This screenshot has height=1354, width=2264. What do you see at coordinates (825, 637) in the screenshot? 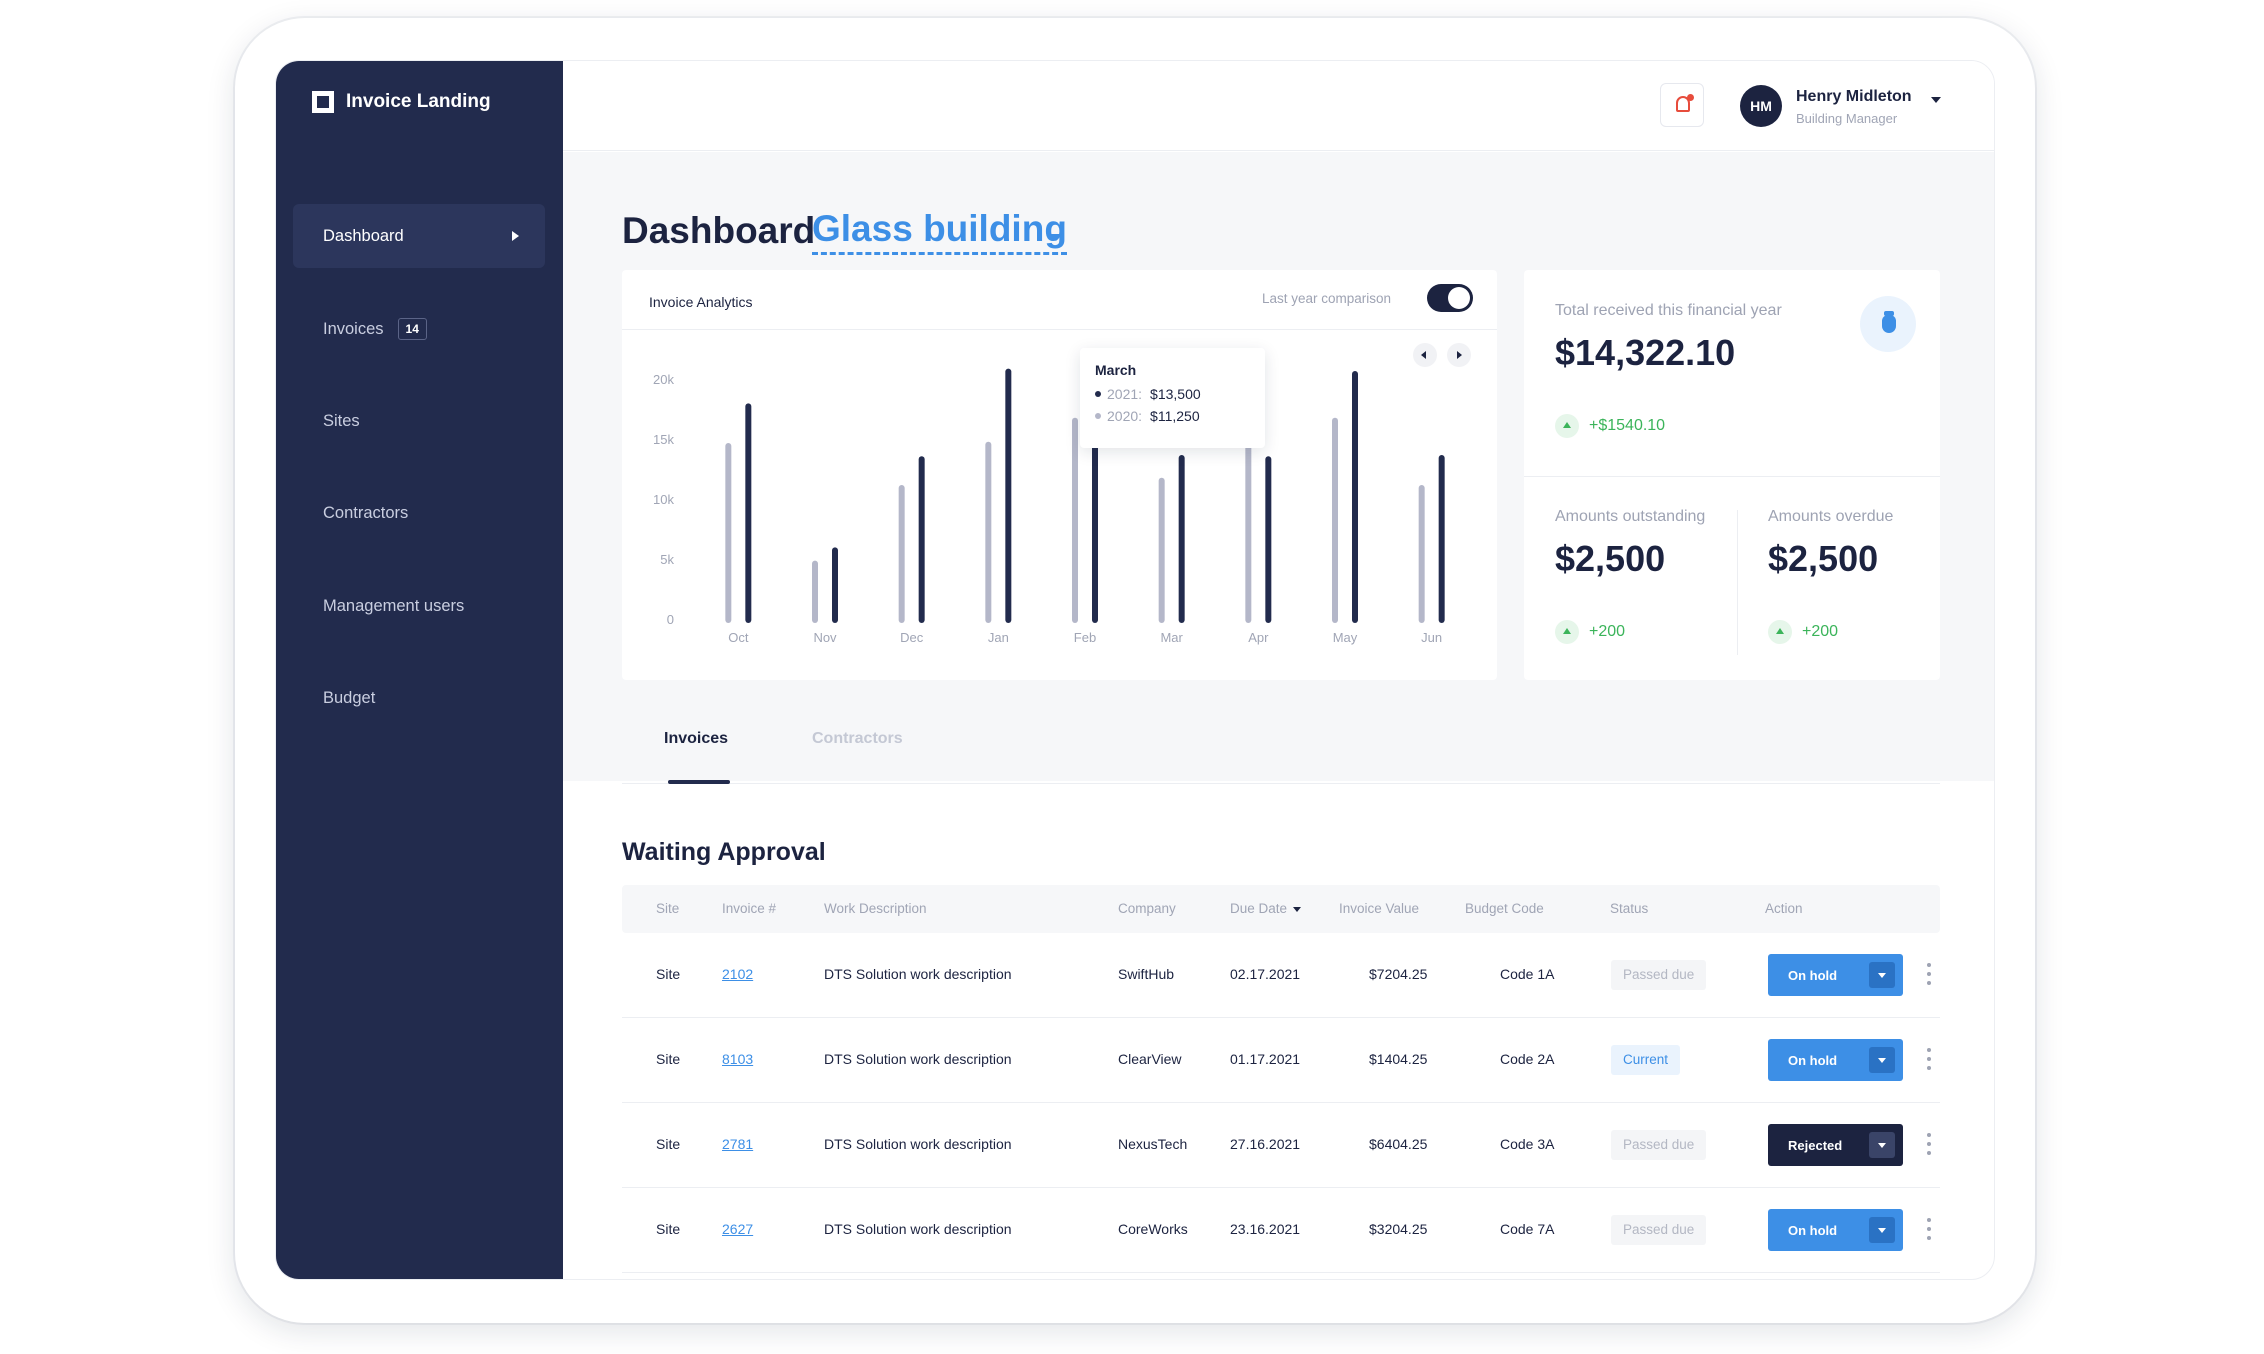
I see `x-tick-label: Nov` at bounding box center [825, 637].